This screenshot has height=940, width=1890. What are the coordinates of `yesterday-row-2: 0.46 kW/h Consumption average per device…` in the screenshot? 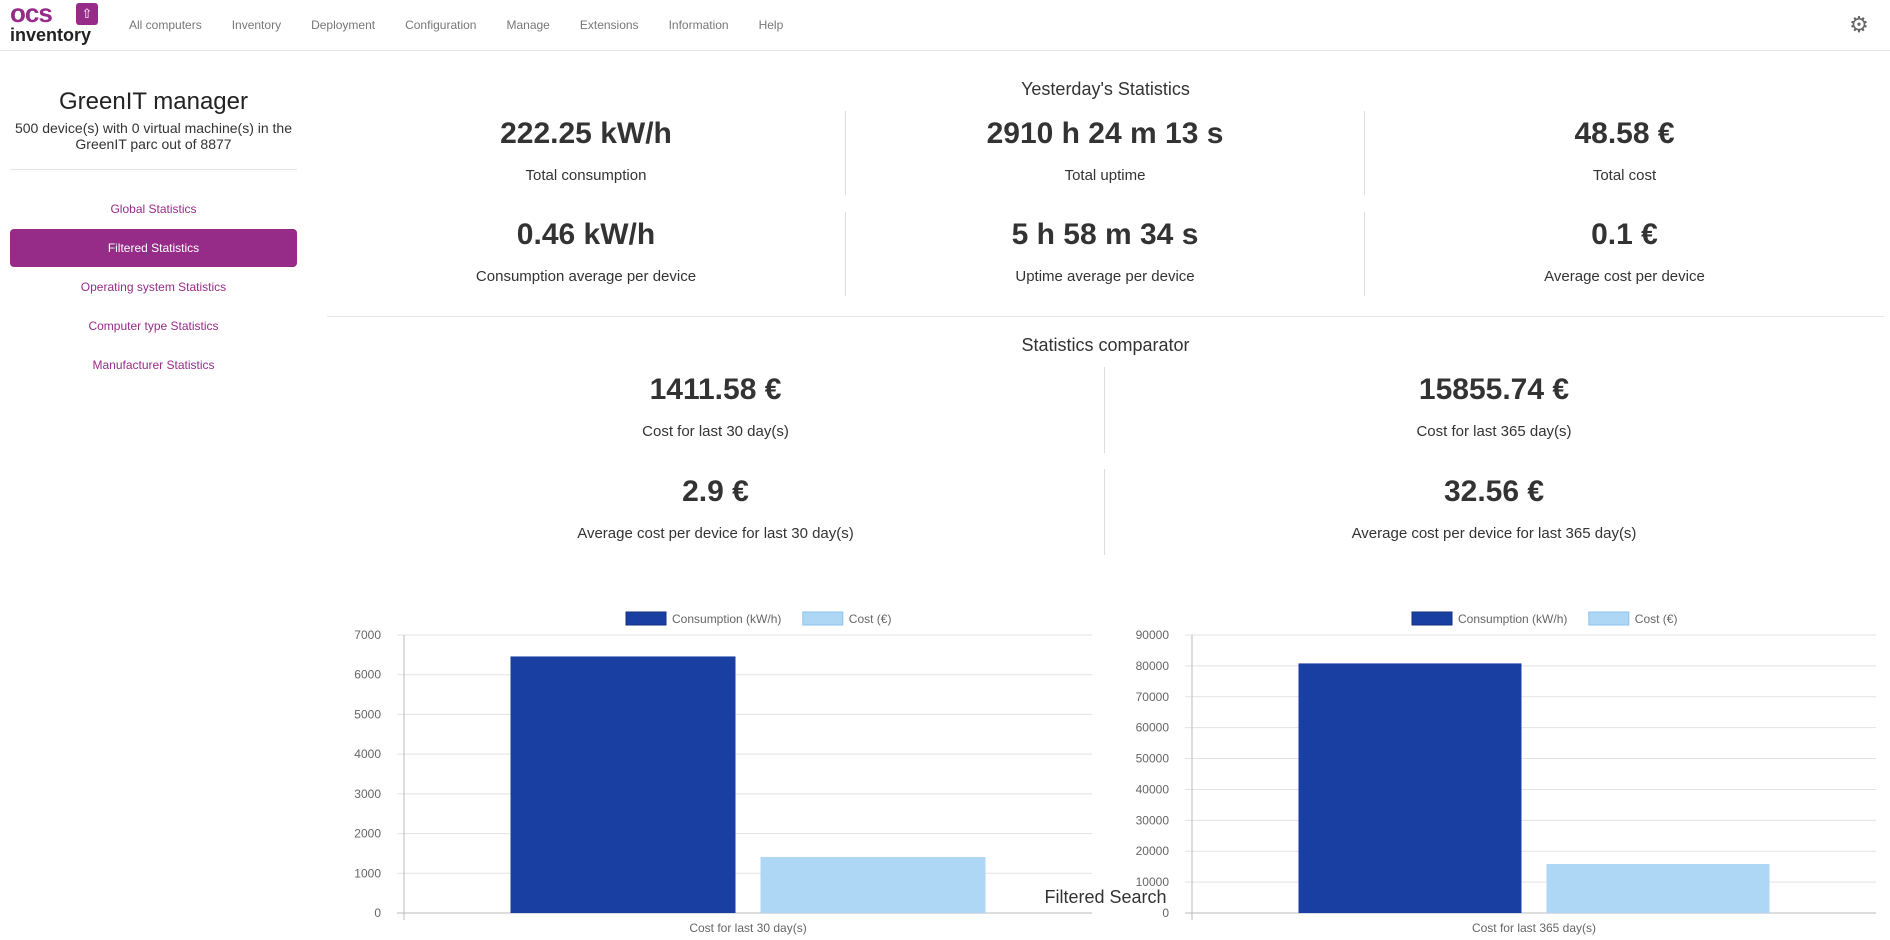 It's located at (1105, 254).